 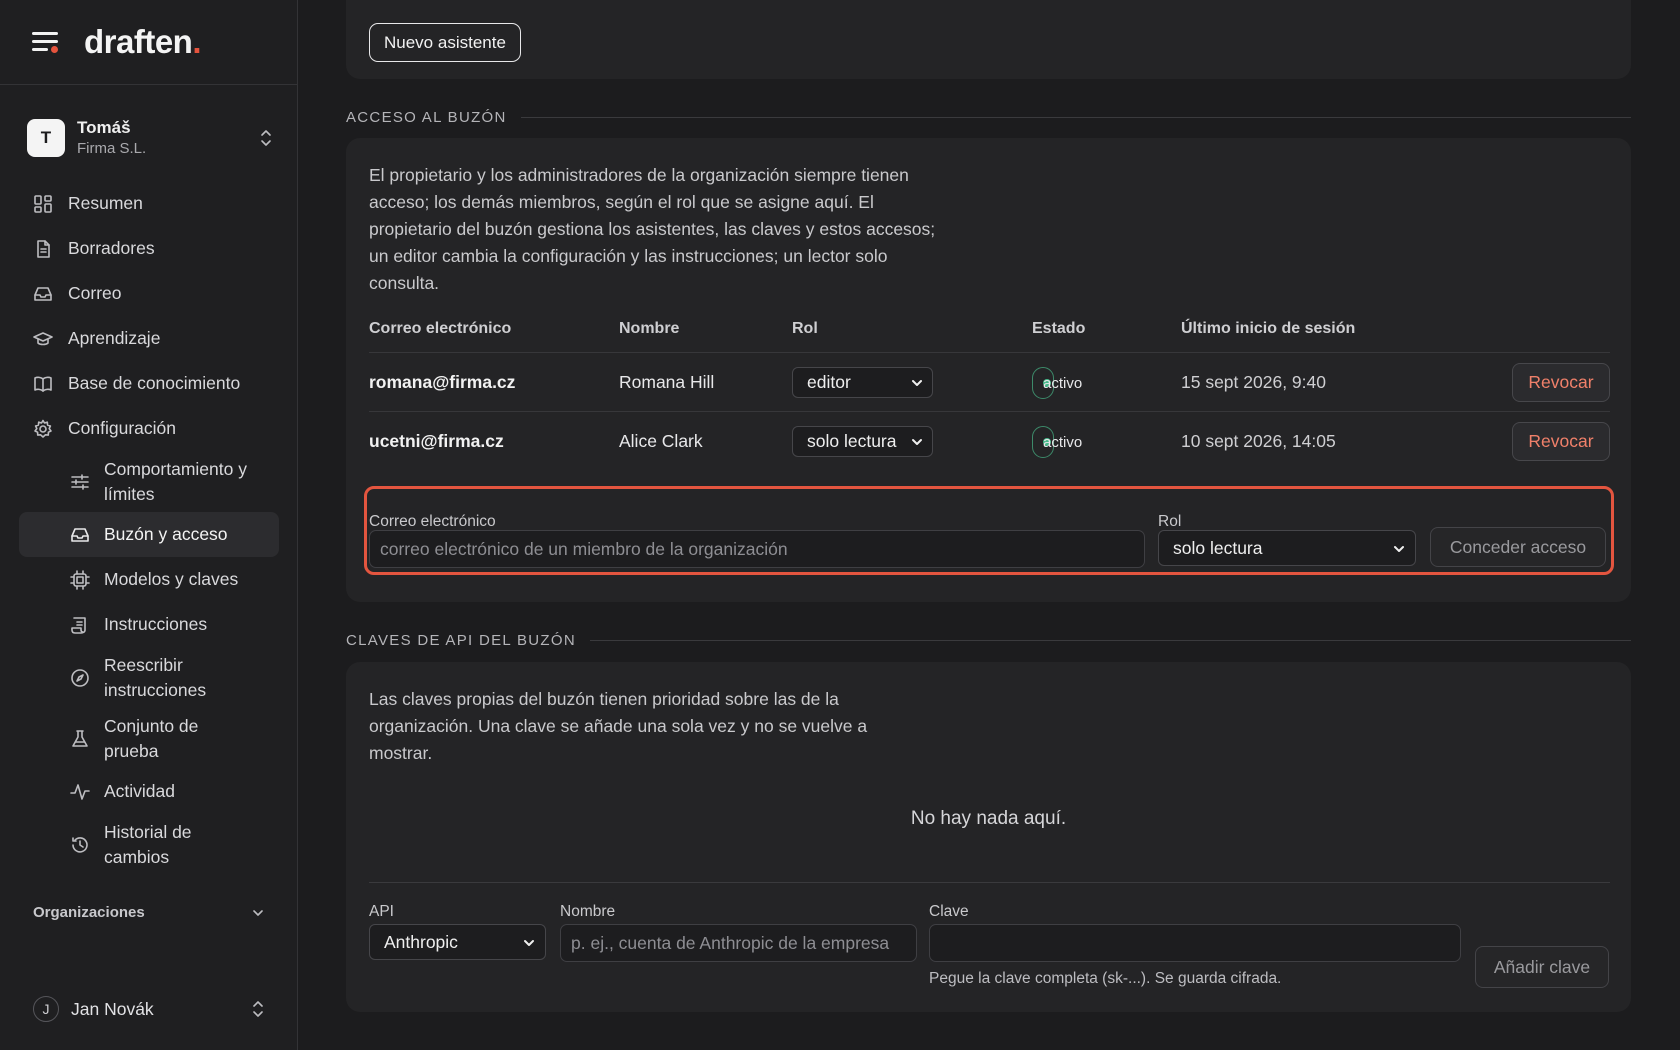 I want to click on brand-bar: draften., so click(x=148, y=42).